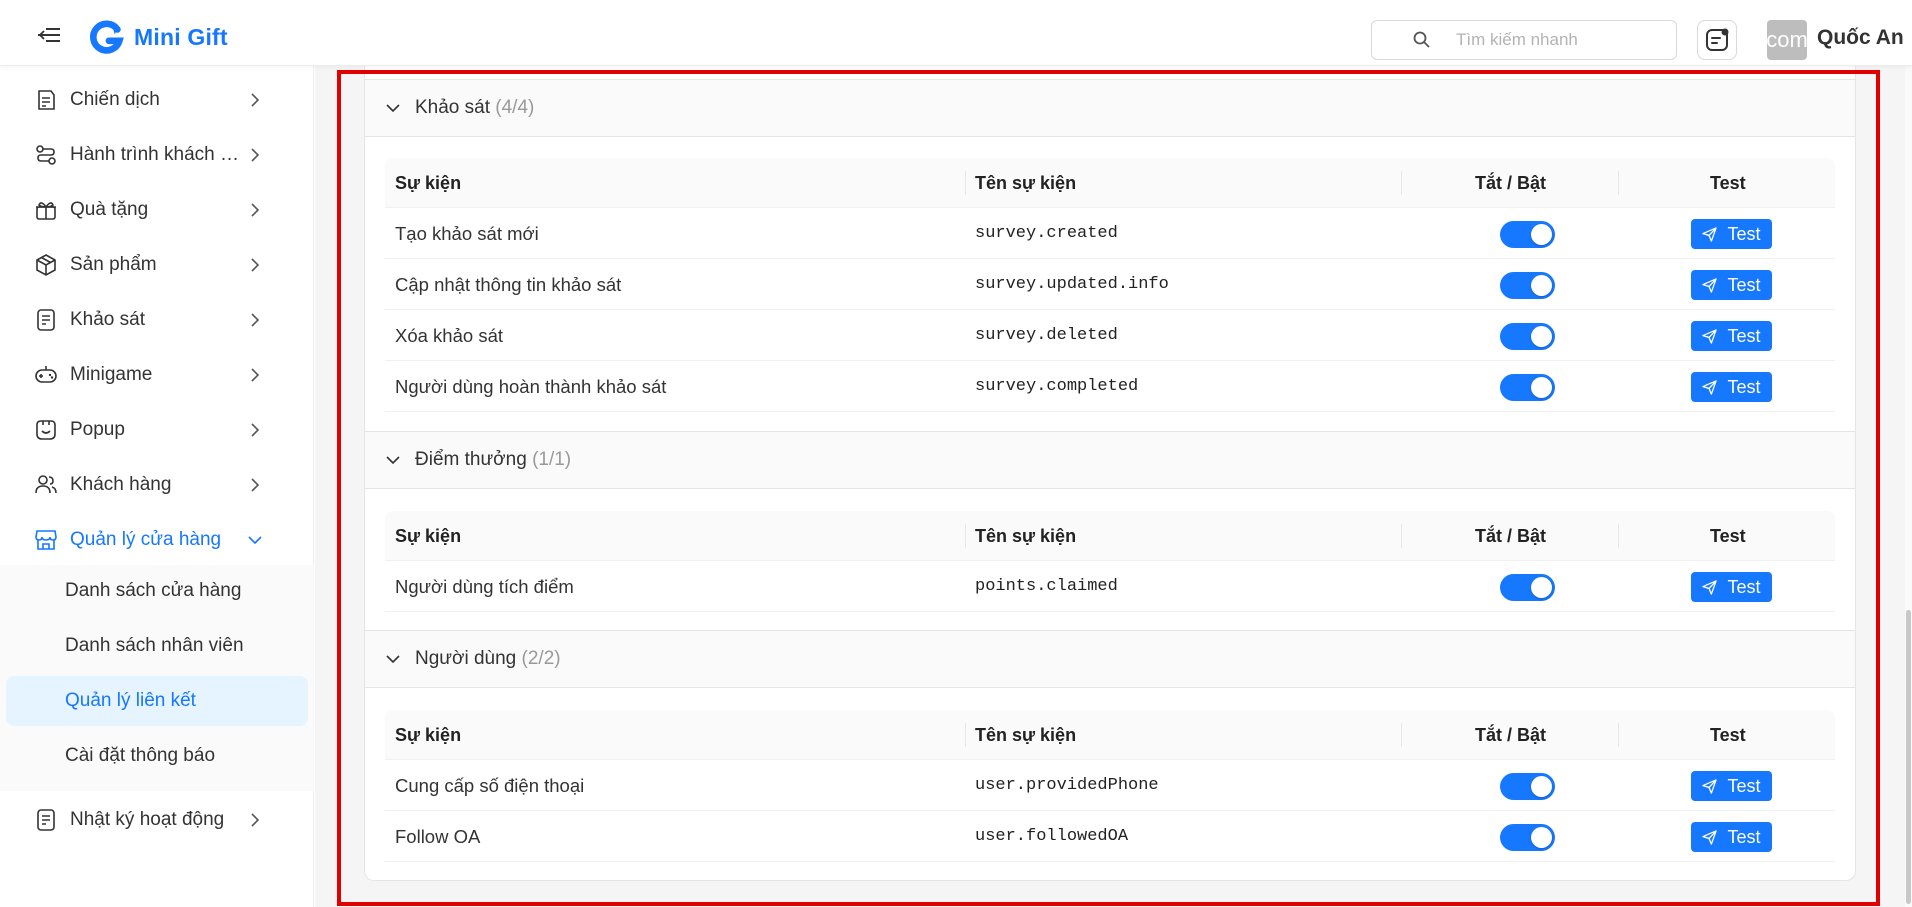  What do you see at coordinates (474, 108) in the screenshot?
I see `panel-title: Khảo sát (4/4)` at bounding box center [474, 108].